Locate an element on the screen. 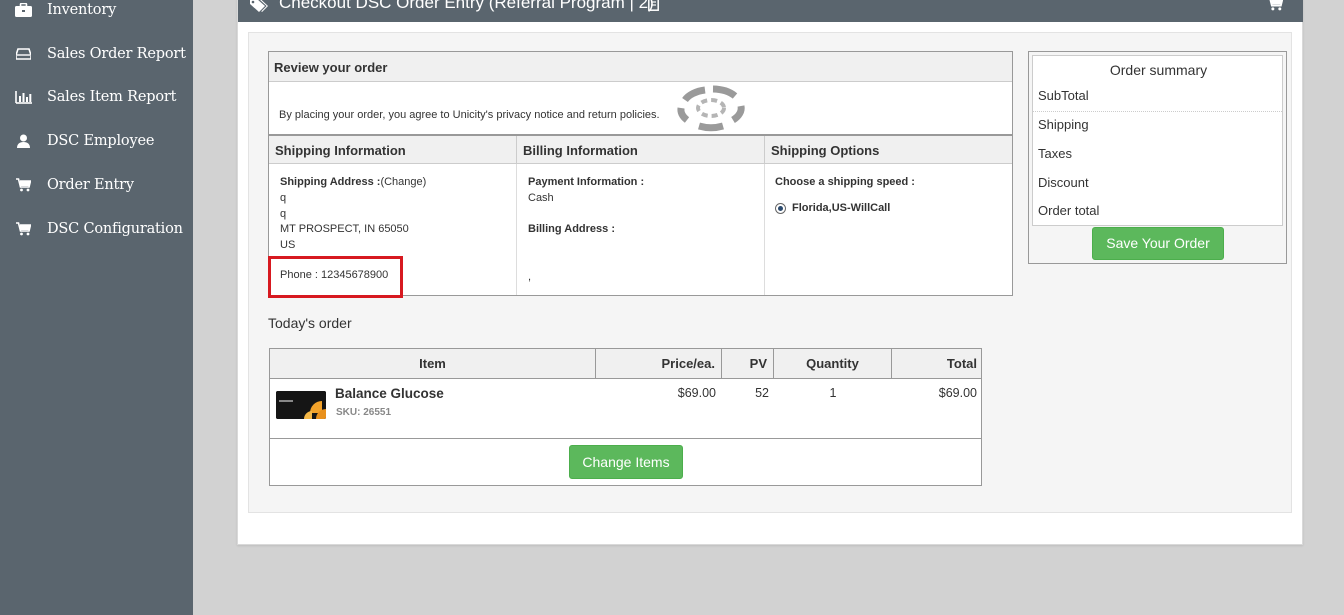  address-line: MT PROSPECT, IN 65050 is located at coordinates (344, 229).